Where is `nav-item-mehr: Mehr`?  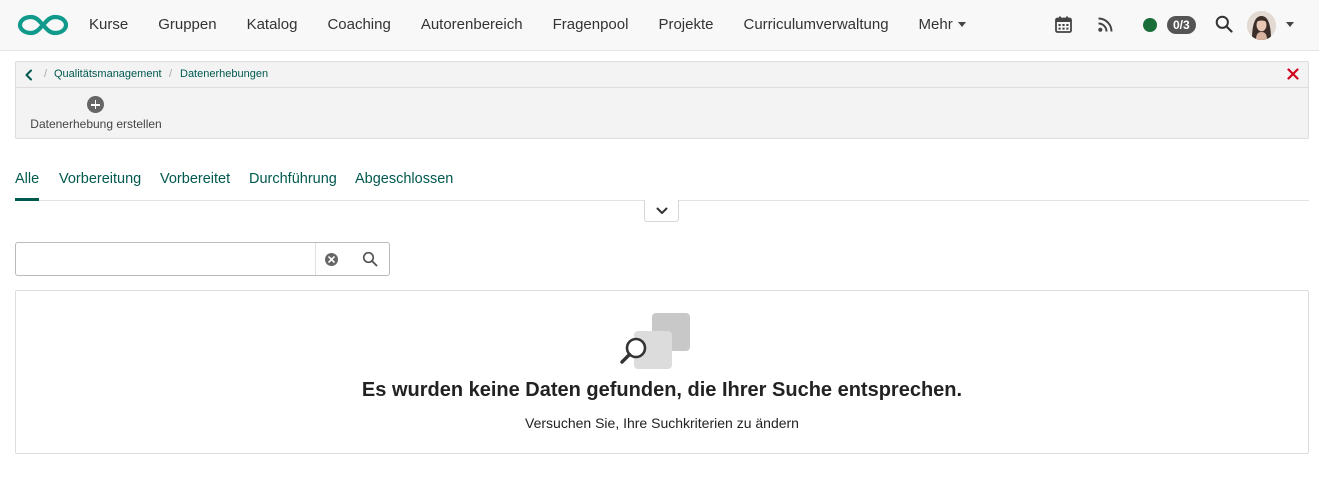
nav-item-mehr: Mehr is located at coordinates (942, 25).